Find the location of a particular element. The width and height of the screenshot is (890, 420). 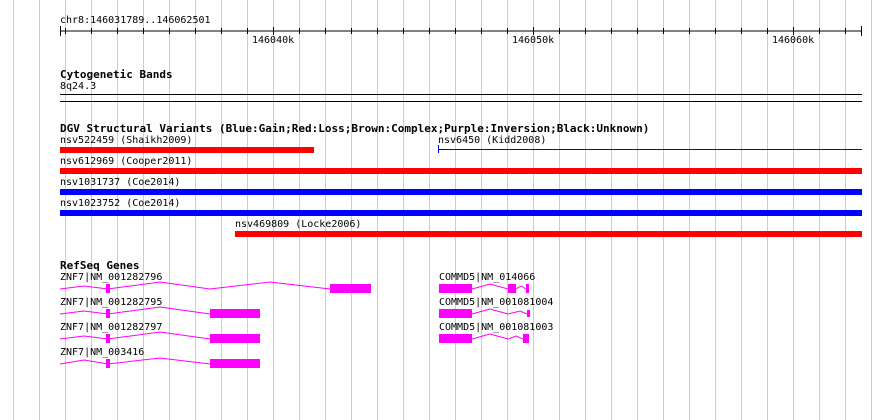

gene-label: ZNF7|NM_001282797 is located at coordinates (111, 328).